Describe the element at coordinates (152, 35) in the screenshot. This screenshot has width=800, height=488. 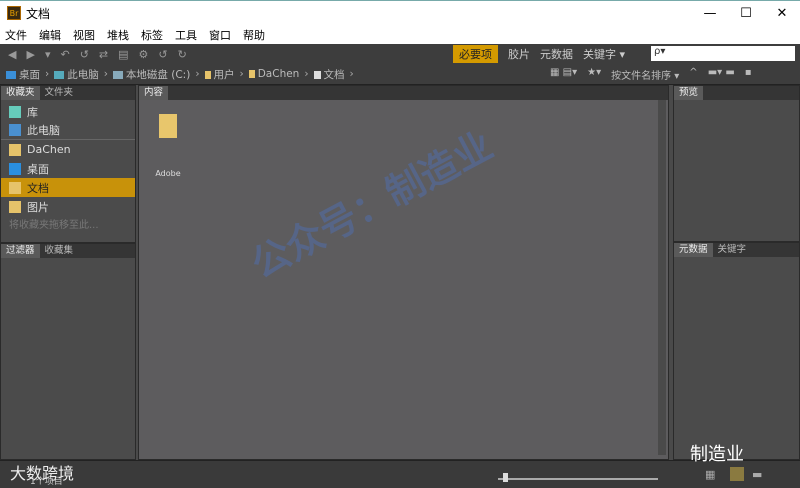
I see `menu-label: 标签` at that location.